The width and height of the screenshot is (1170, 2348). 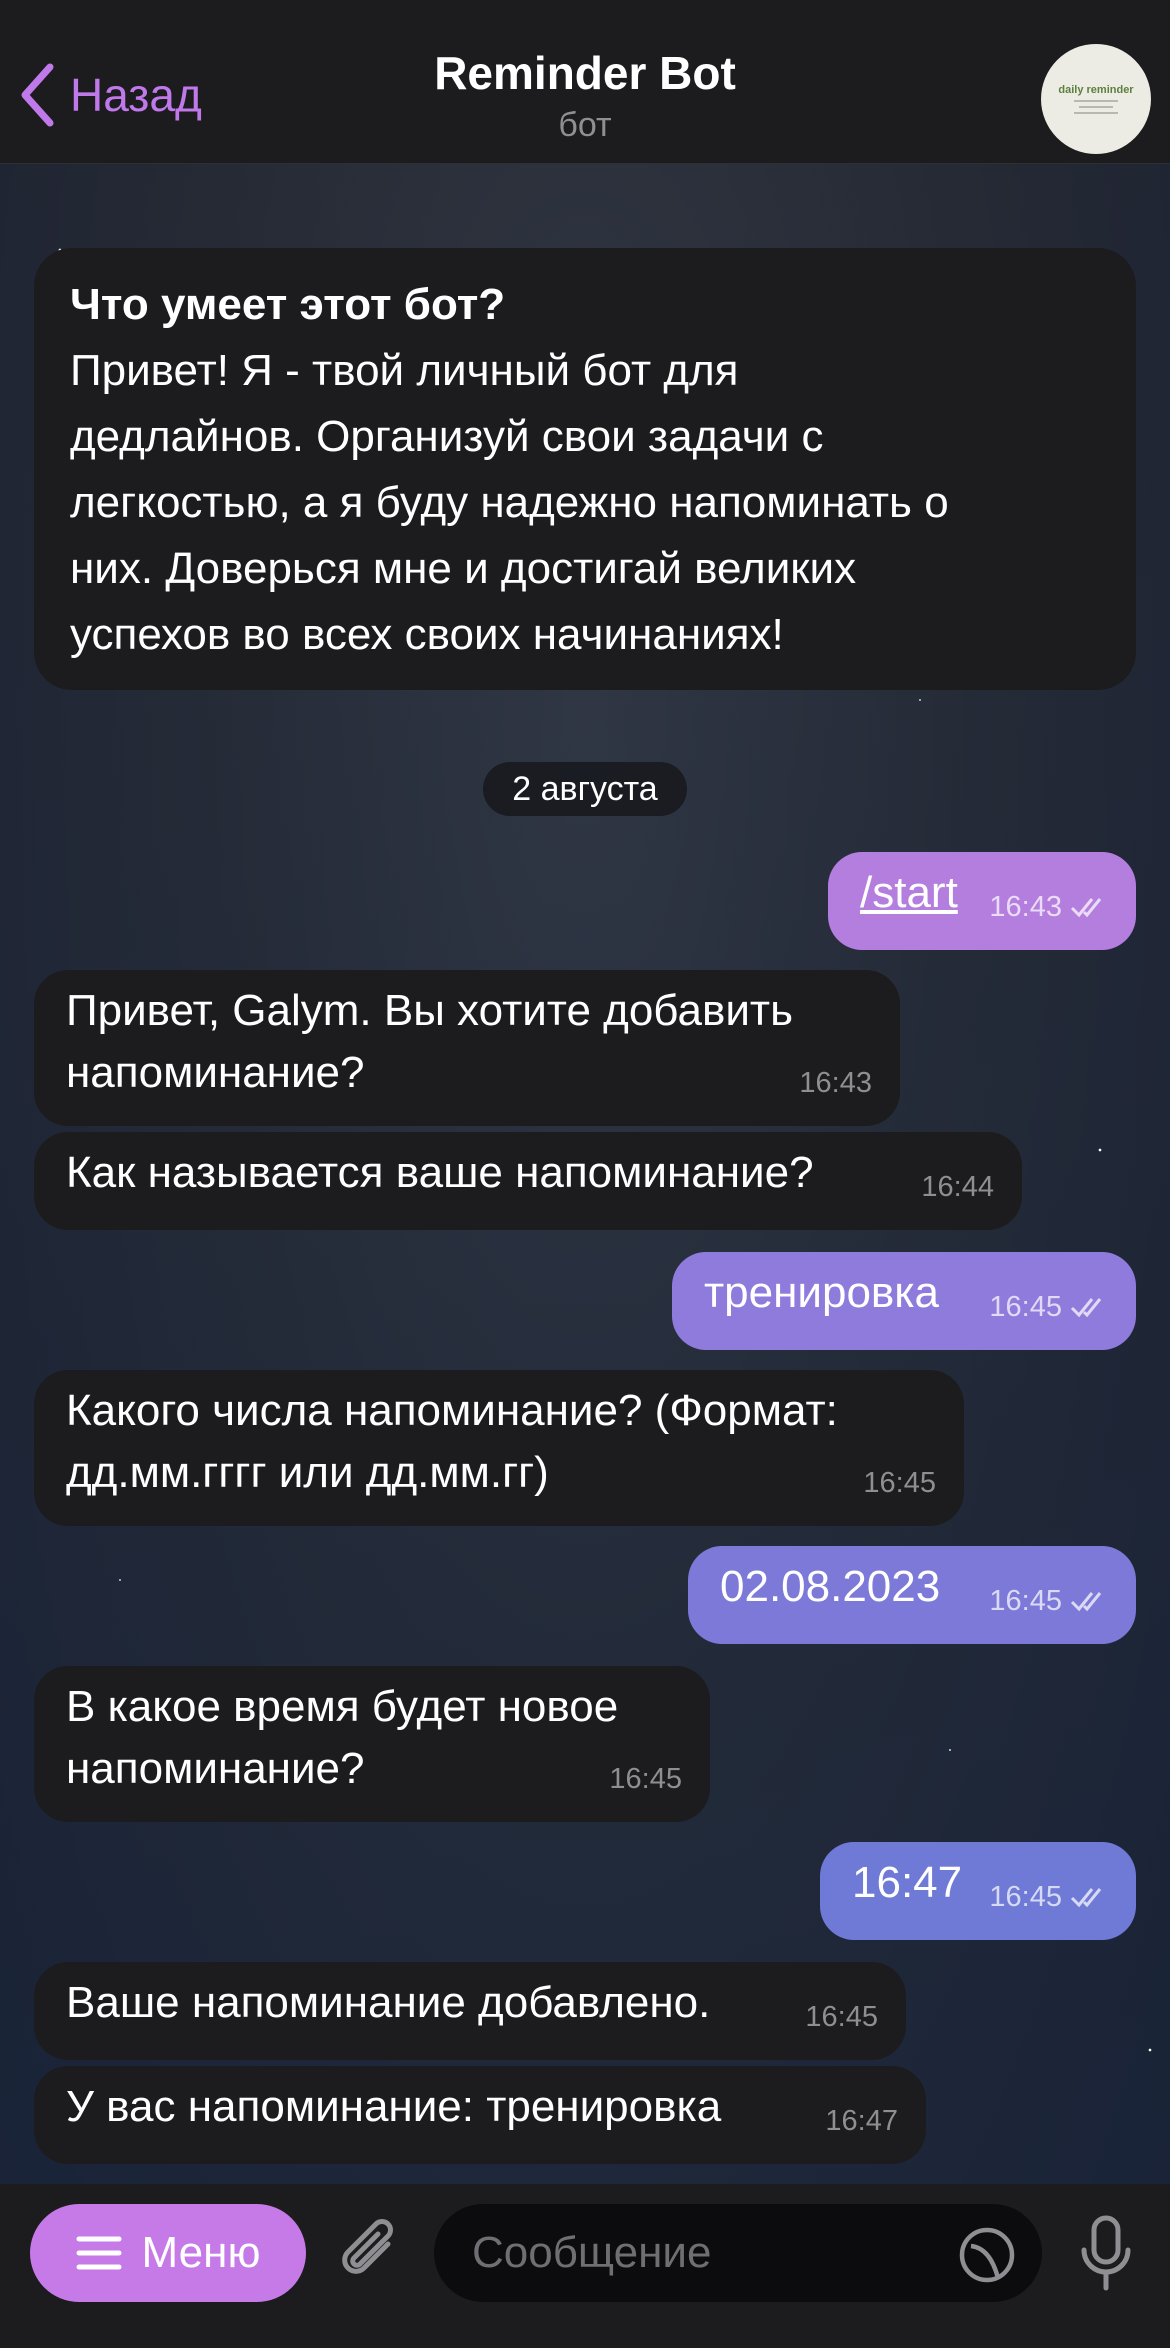 What do you see at coordinates (440, 1172) in the screenshot?
I see `message-line: Как называется ваше напоминание?` at bounding box center [440, 1172].